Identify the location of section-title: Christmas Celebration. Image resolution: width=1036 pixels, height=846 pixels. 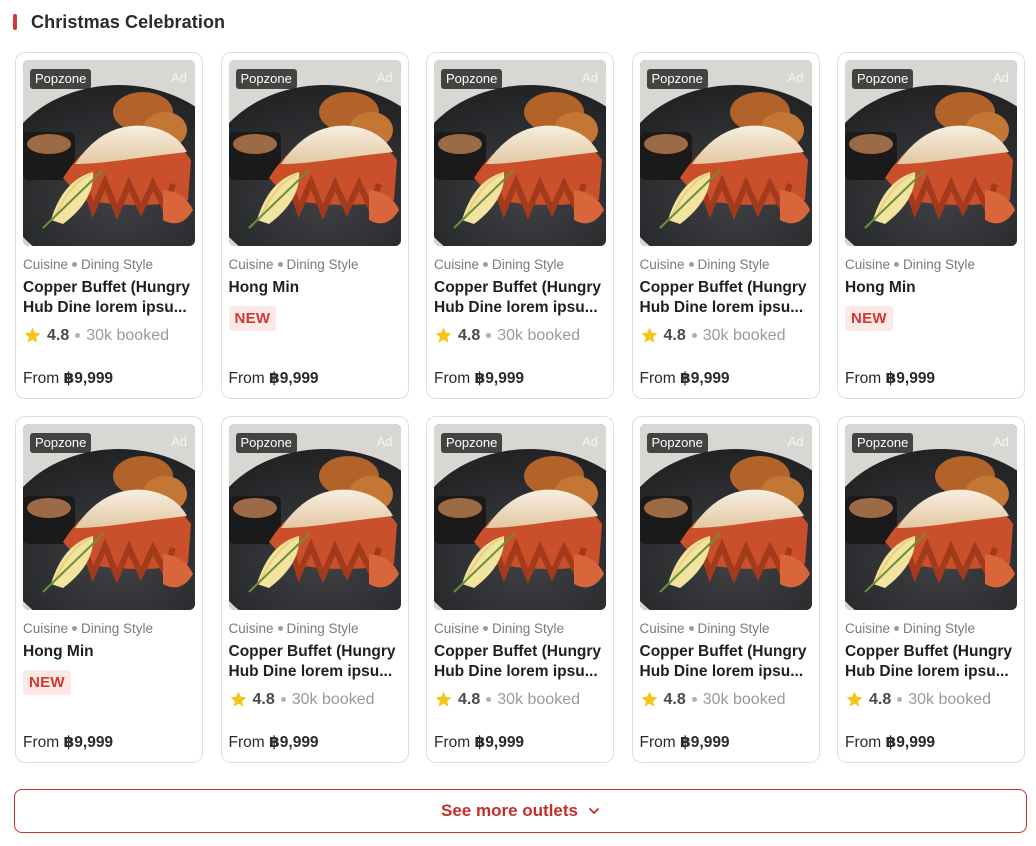
(128, 21).